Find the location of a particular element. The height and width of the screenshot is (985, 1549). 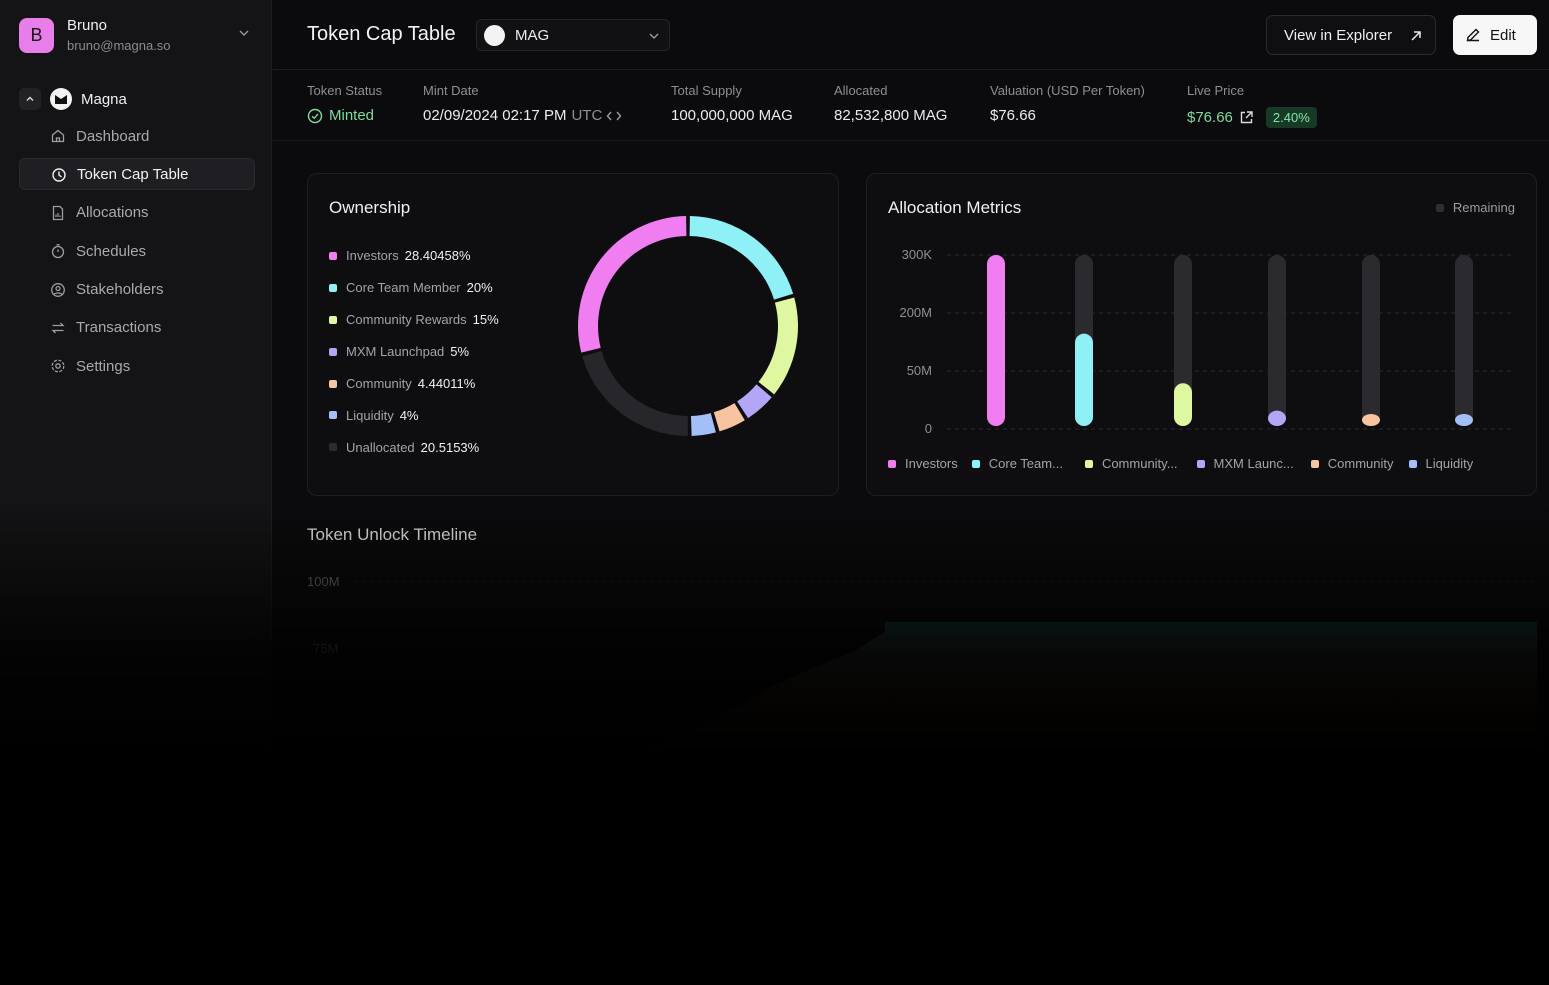

chevron-up-icon is located at coordinates (30, 98).